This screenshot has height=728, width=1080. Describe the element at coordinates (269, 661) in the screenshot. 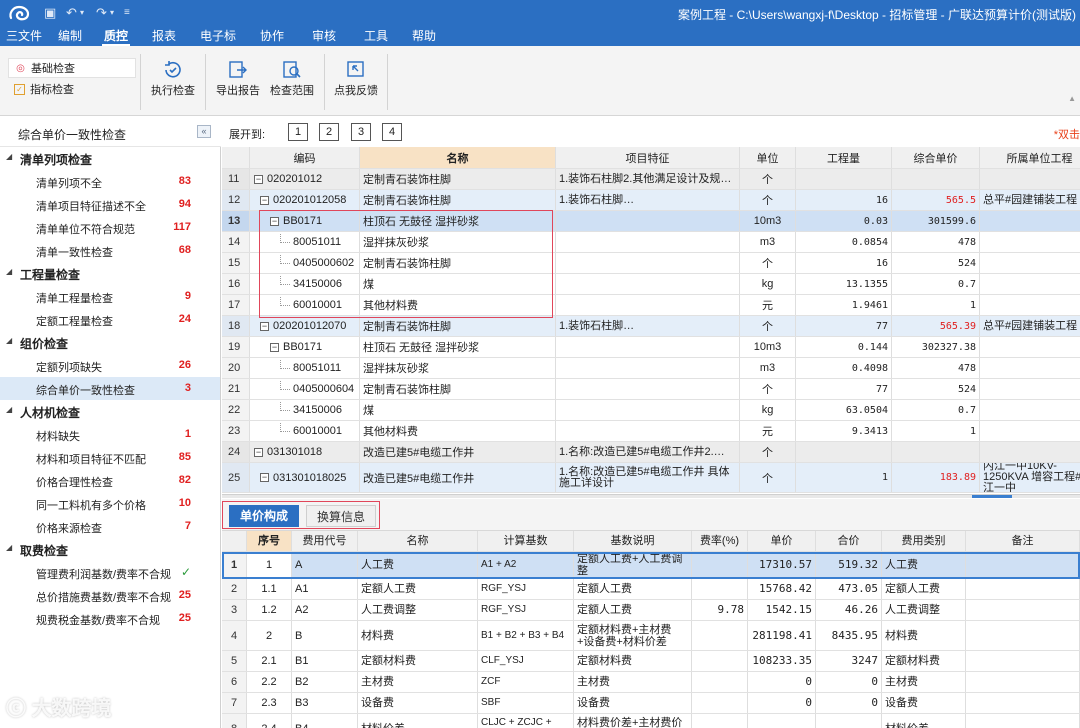

I see `seq-cell: 2.1` at that location.